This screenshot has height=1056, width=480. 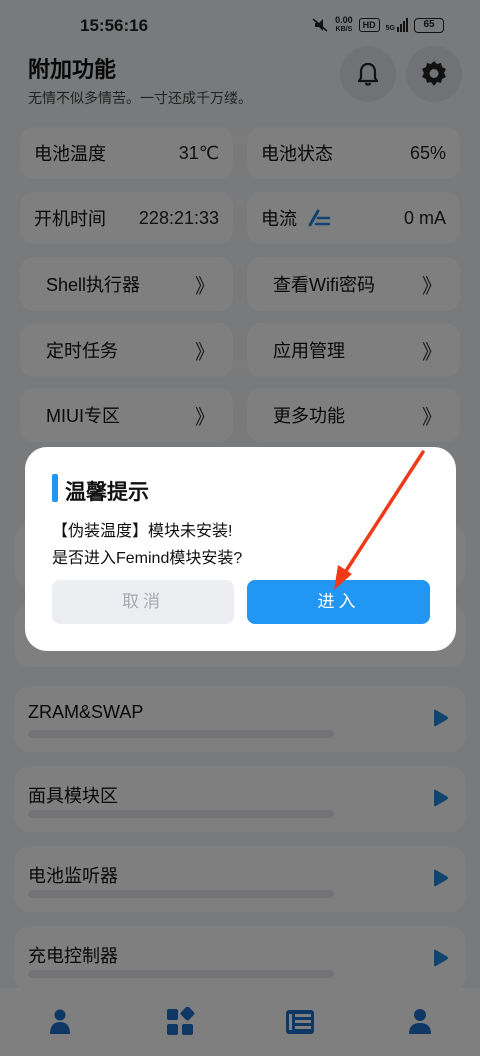 I want to click on dialog-accent-bar, so click(x=55, y=488).